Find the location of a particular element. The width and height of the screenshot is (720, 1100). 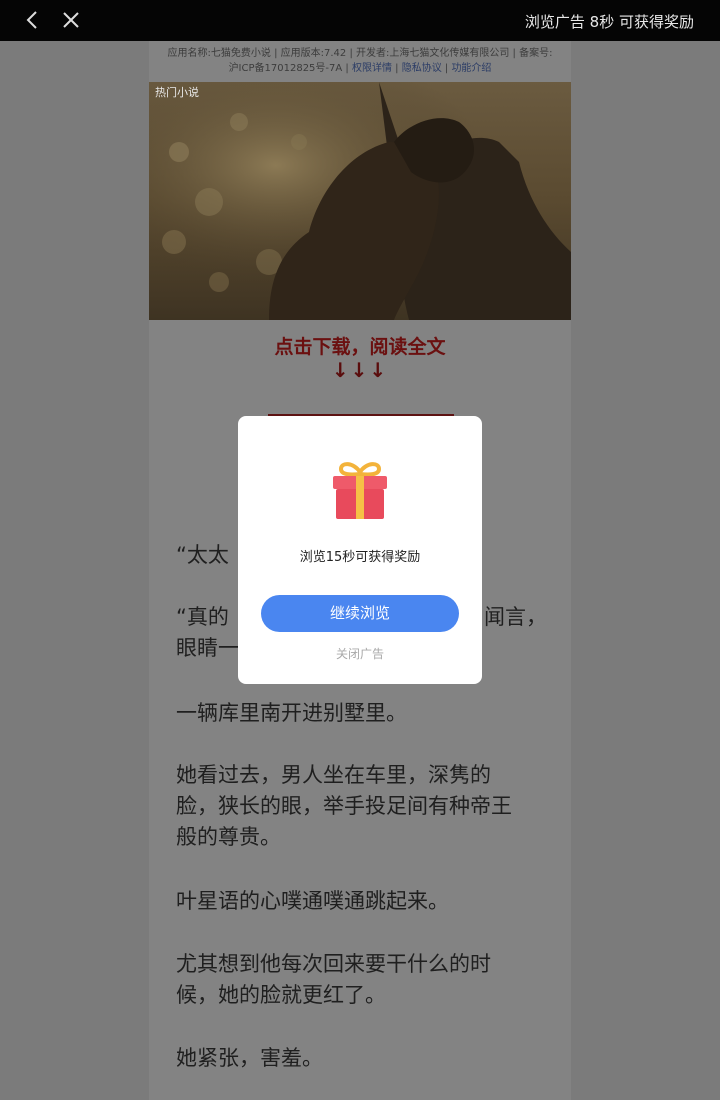

gift-icon is located at coordinates (360, 490).